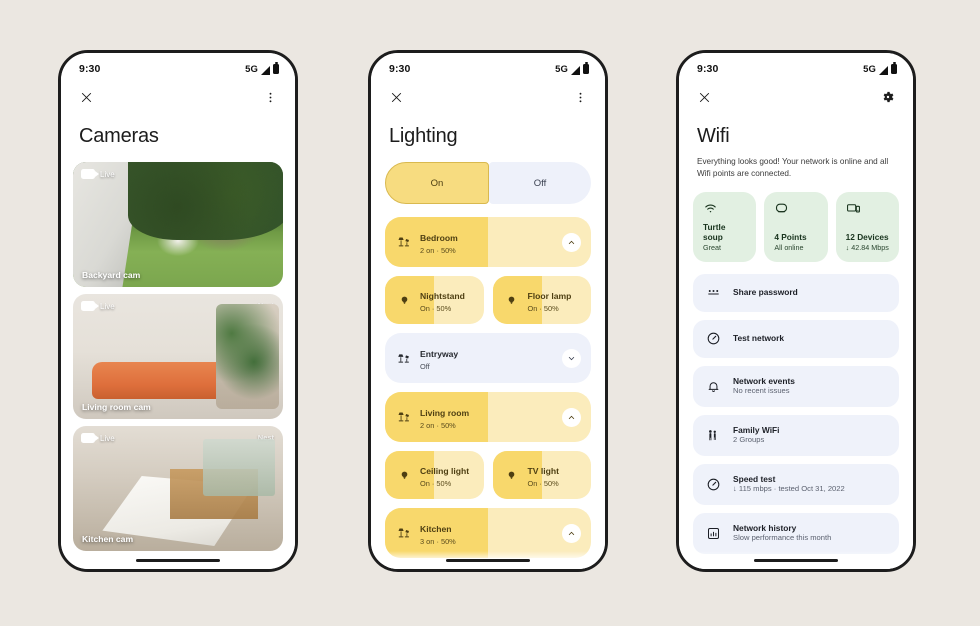  Describe the element at coordinates (754, 478) in the screenshot. I see `wifi-row-title: Speed test` at that location.